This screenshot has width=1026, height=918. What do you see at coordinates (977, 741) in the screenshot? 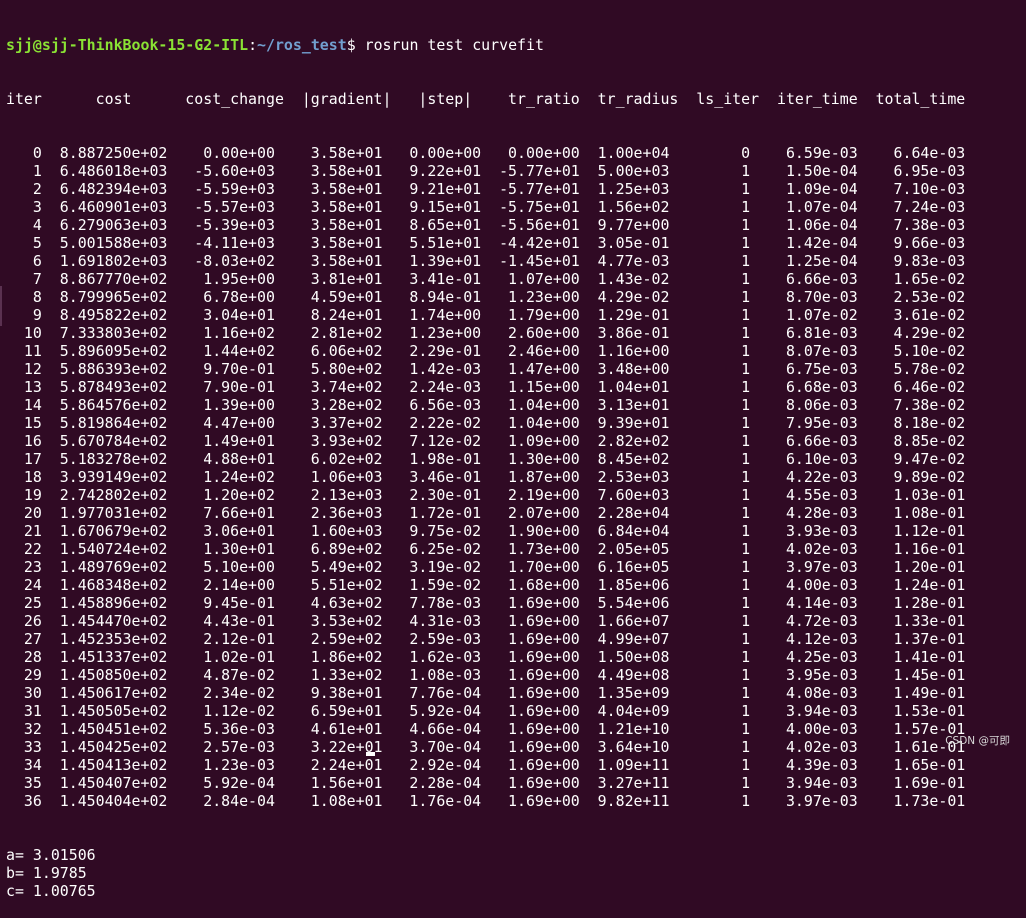
I see `watermark: CSDN @可即` at bounding box center [977, 741].